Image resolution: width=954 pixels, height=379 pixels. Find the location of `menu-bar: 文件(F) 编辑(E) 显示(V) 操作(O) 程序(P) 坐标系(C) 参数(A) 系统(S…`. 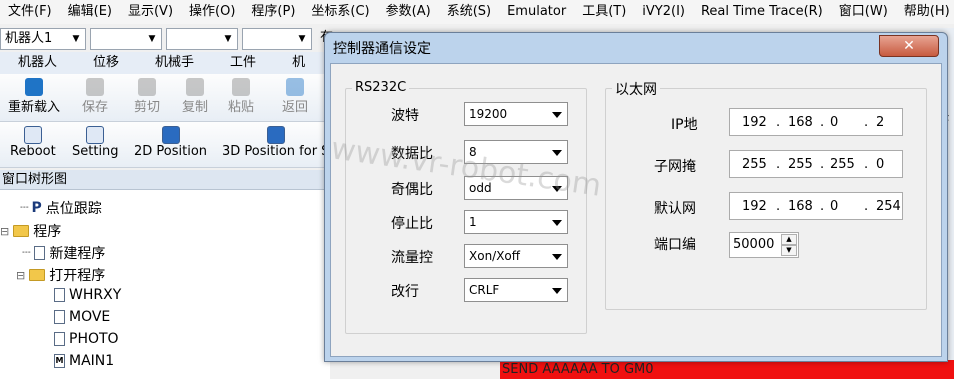

menu-bar: 文件(F) 编辑(E) 显示(V) 操作(O) 程序(P) 坐标系(C) 参数(A) 系统(S… is located at coordinates (477, 12).